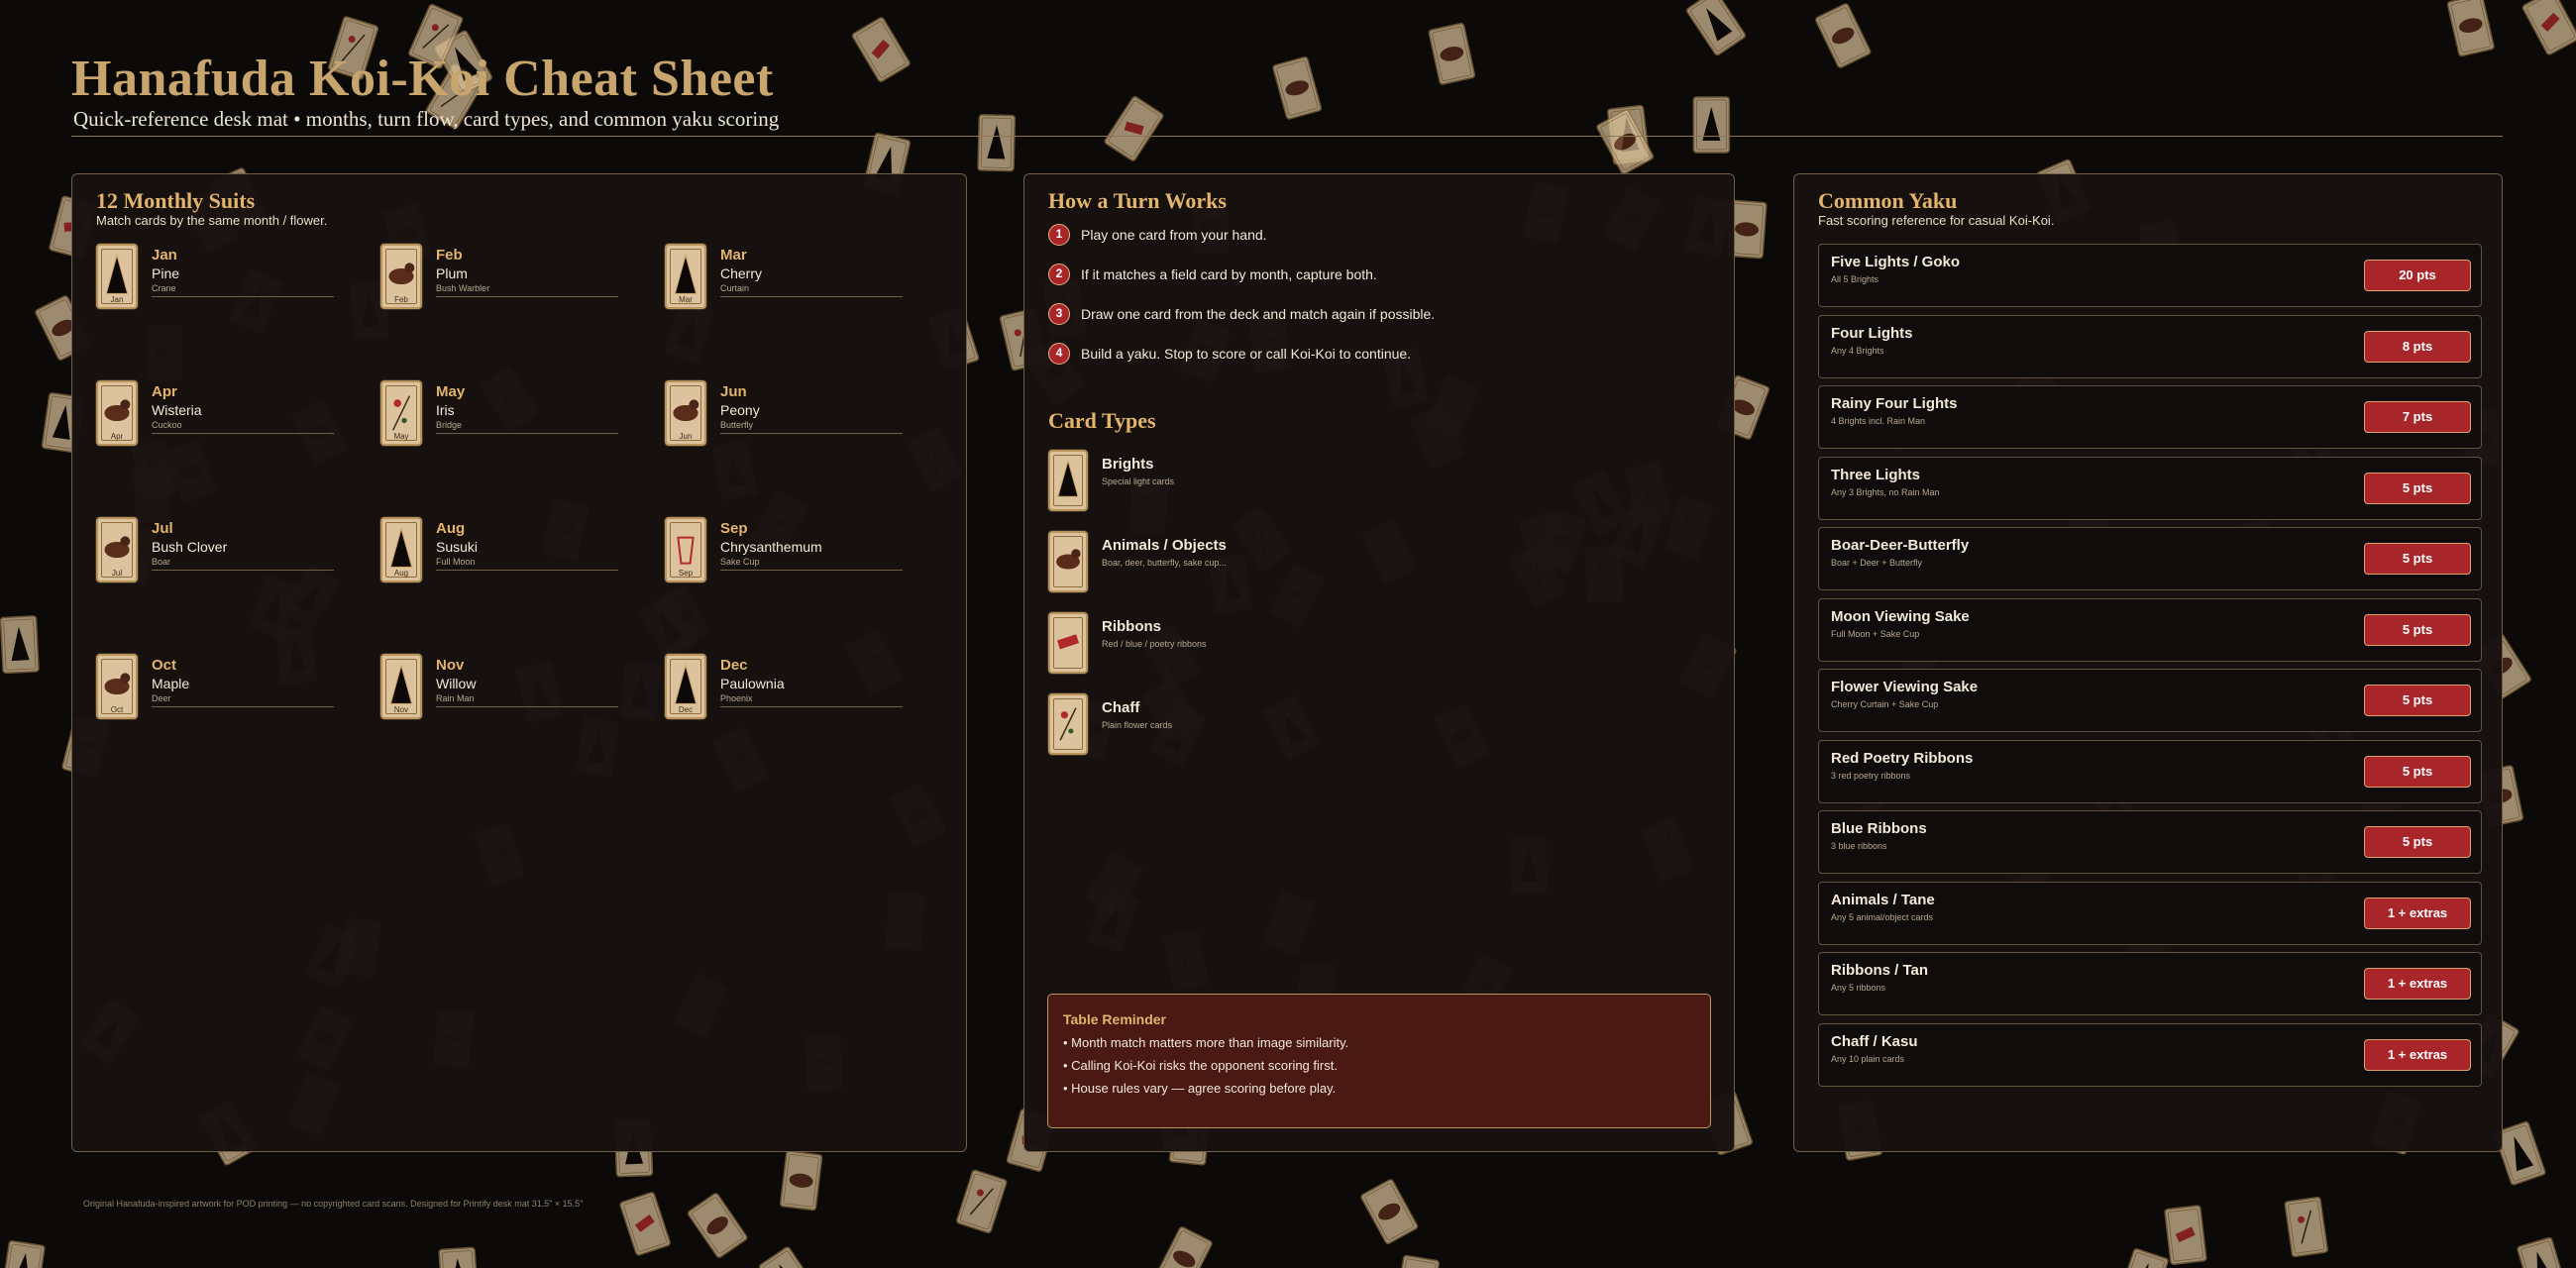 This screenshot has width=2576, height=1268. Describe the element at coordinates (1877, 563) in the screenshot. I see `yaku-desc: Boar + Deer + Butterfly` at that location.